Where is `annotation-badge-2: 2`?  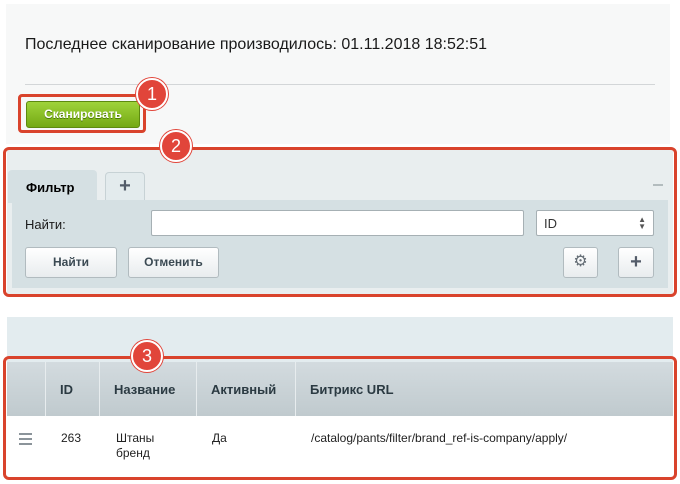 annotation-badge-2: 2 is located at coordinates (176, 146).